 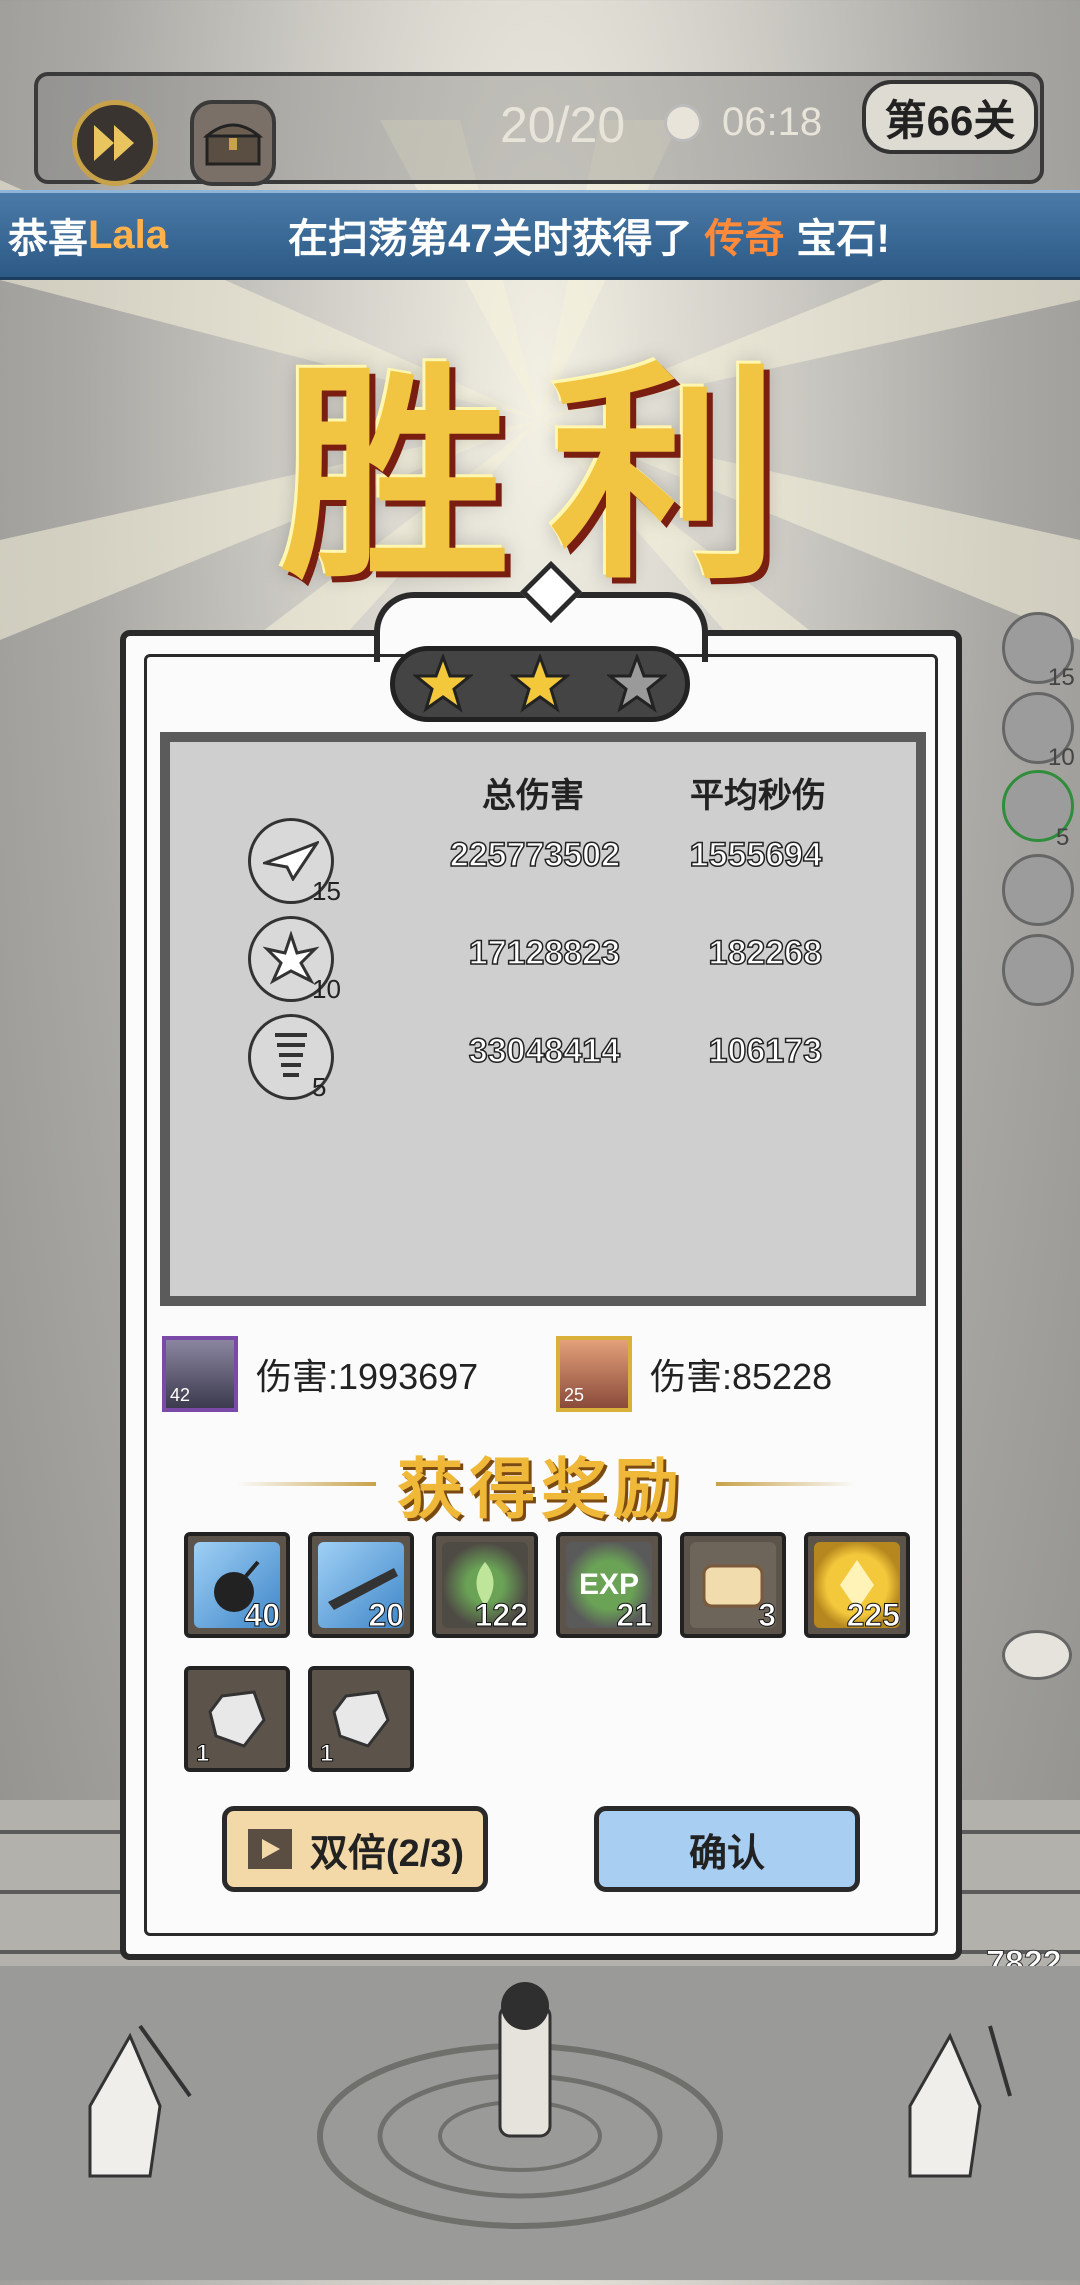 What do you see at coordinates (765, 1051) in the screenshot?
I see `average-dps-value: 106173` at bounding box center [765, 1051].